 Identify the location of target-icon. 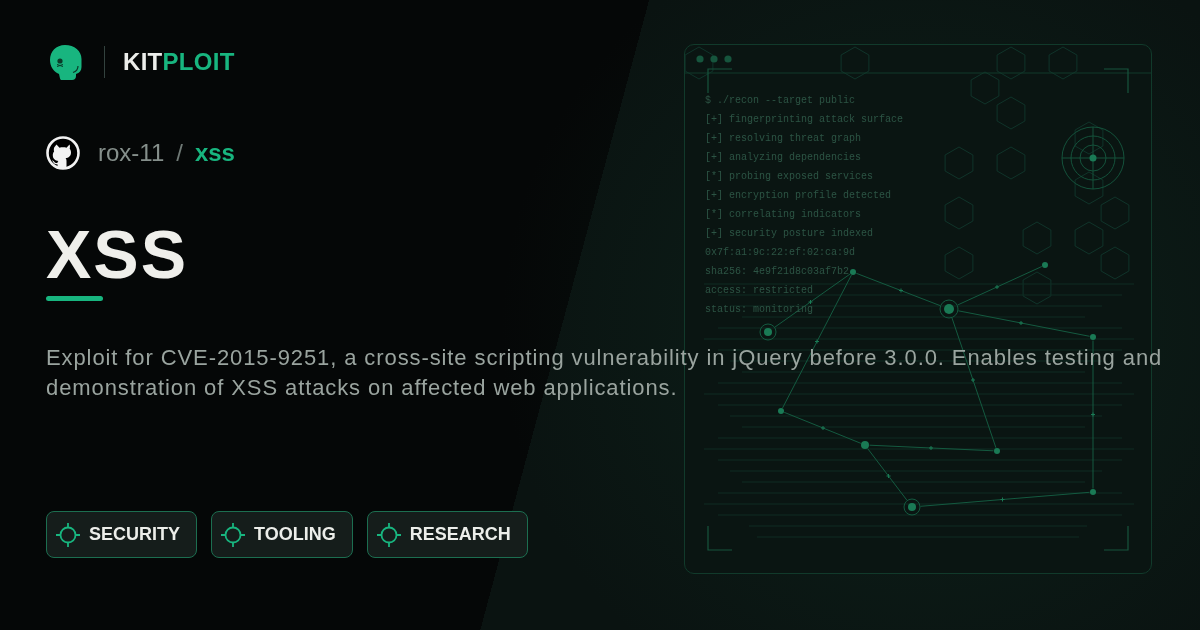
(1093, 158).